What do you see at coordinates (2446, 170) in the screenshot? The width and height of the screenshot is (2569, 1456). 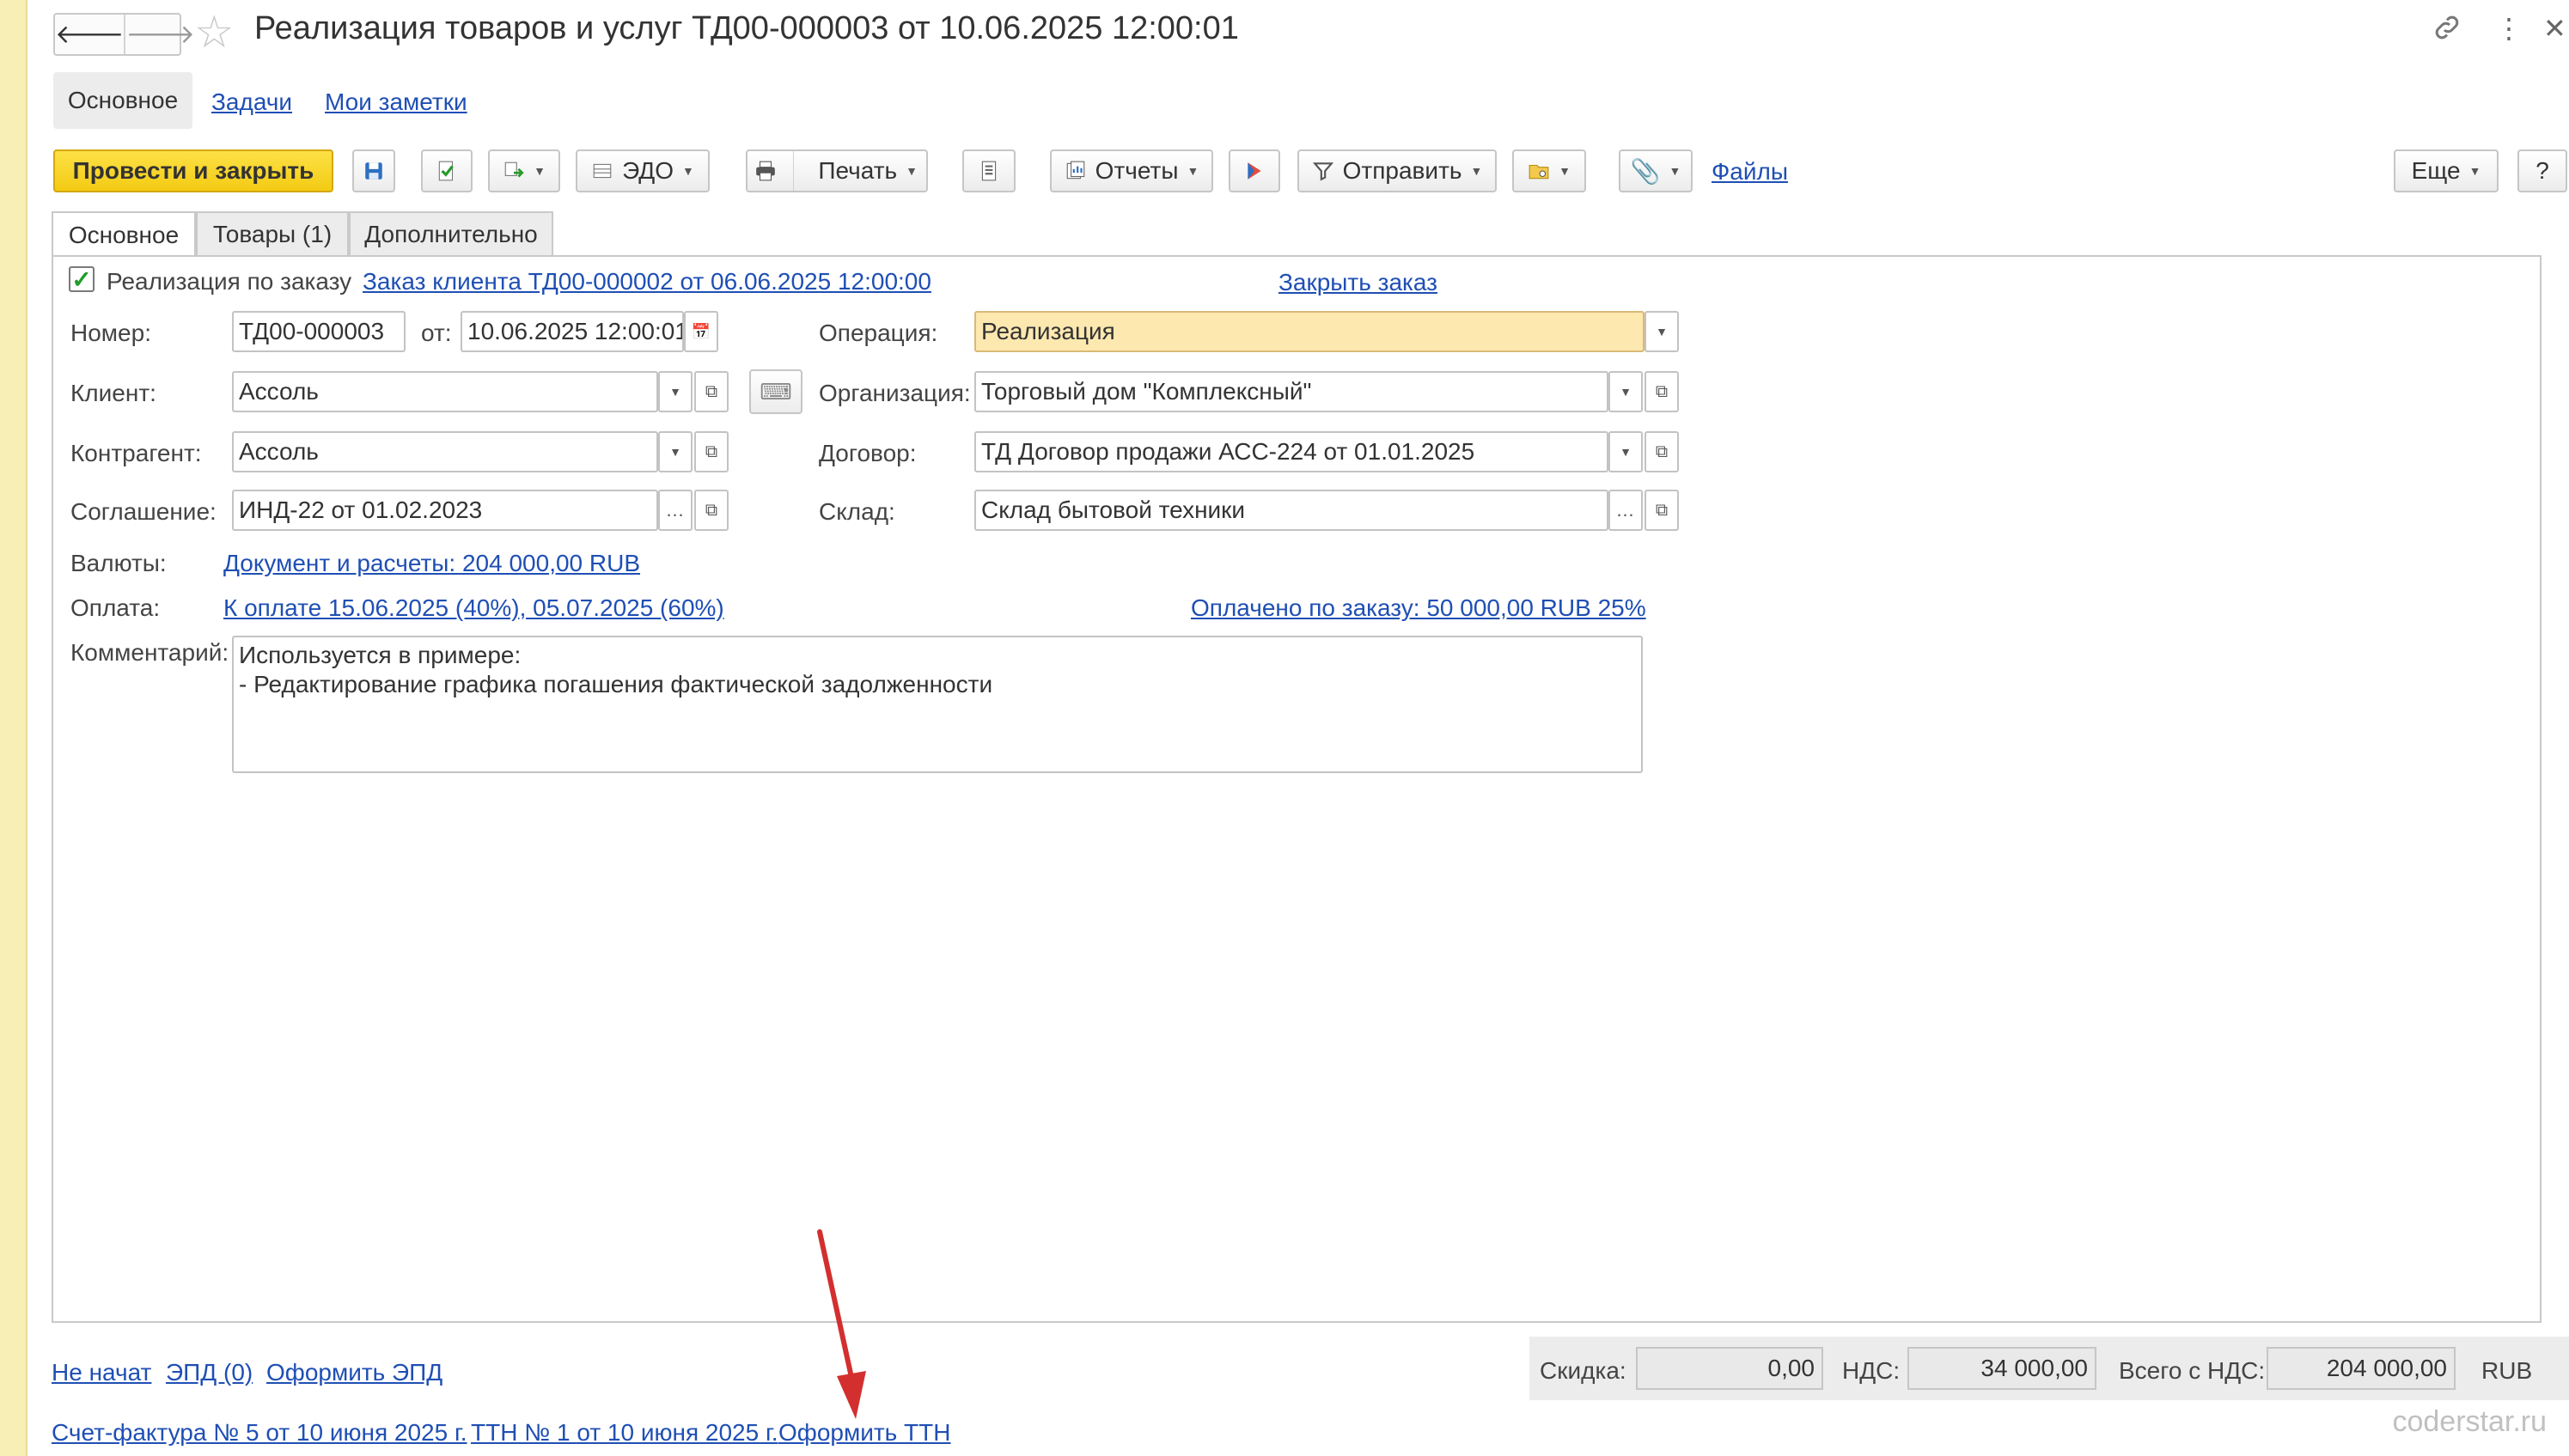 I see `more-button: Еще ▼` at bounding box center [2446, 170].